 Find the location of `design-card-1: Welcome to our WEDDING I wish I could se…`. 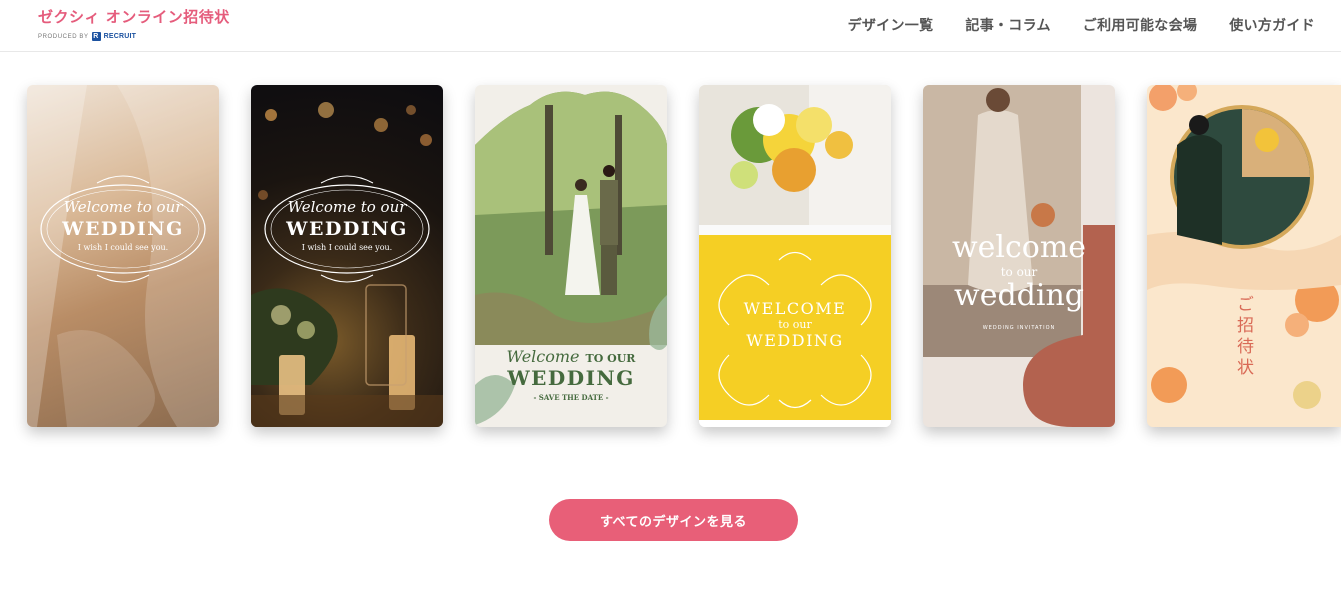

design-card-1: Welcome to our WEDDING I wish I could se… is located at coordinates (123, 256).